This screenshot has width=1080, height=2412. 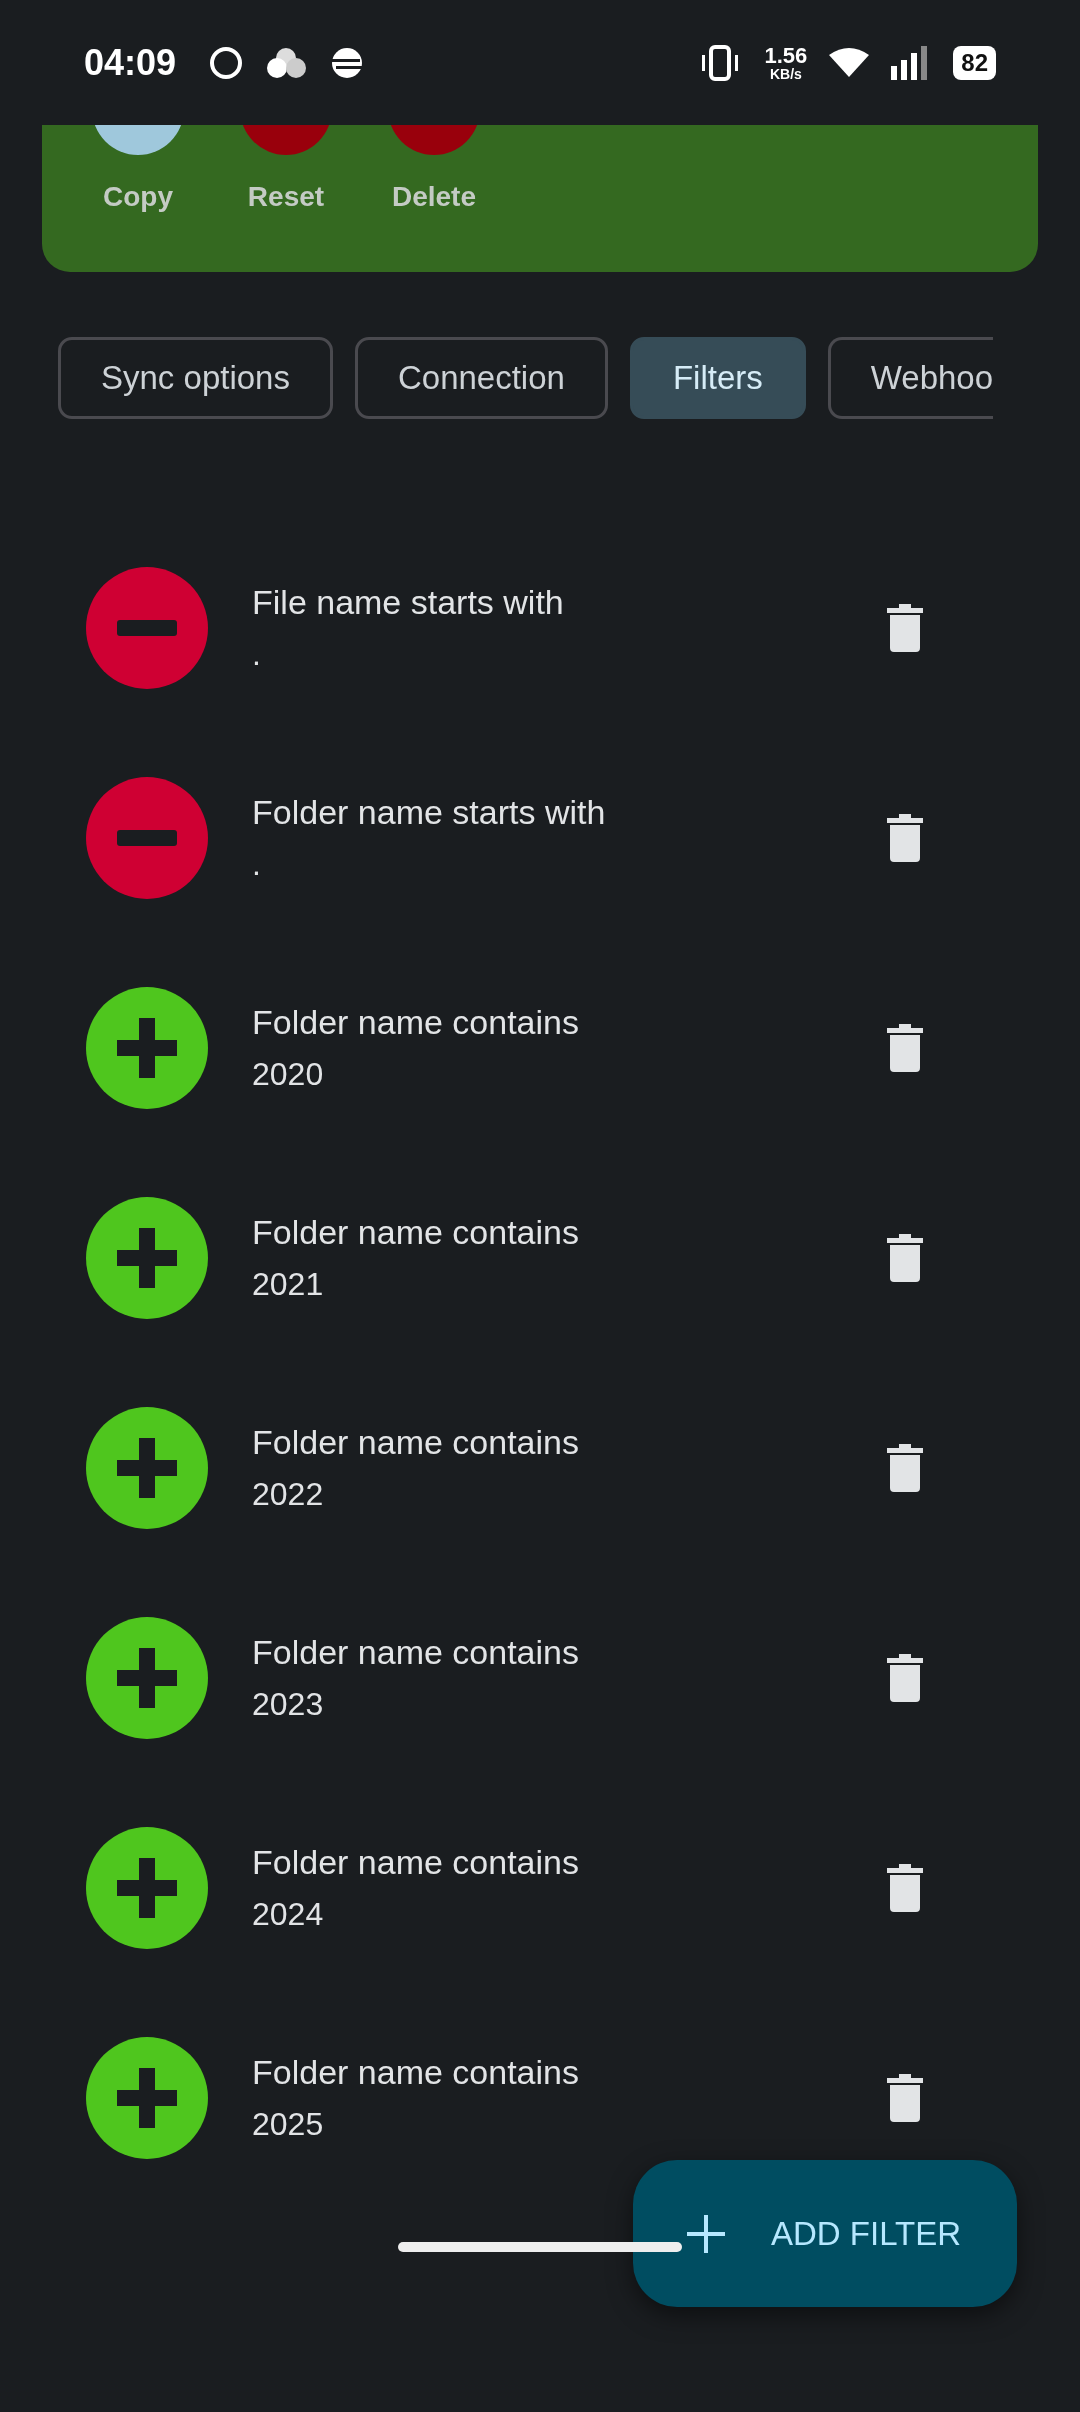 What do you see at coordinates (429, 812) in the screenshot?
I see `filter-title: Folder name starts with` at bounding box center [429, 812].